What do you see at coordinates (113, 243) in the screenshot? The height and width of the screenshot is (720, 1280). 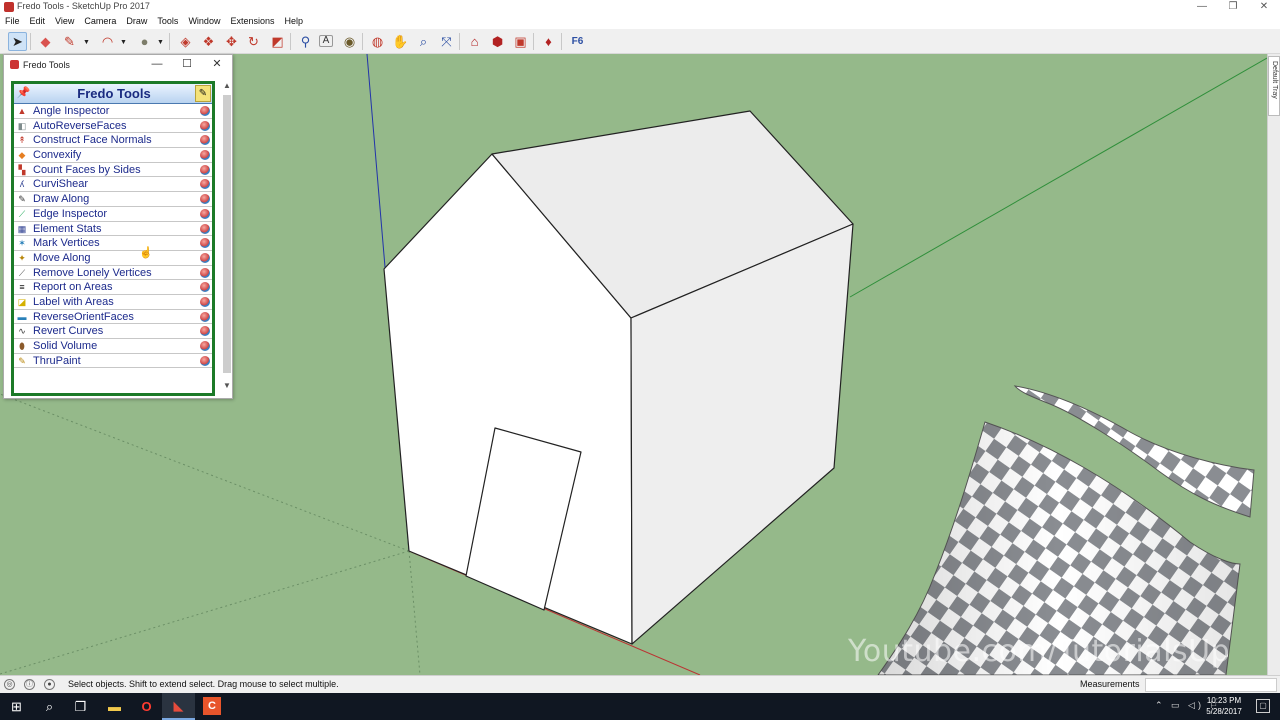 I see `tool-row: ✶ Mark Vertices` at bounding box center [113, 243].